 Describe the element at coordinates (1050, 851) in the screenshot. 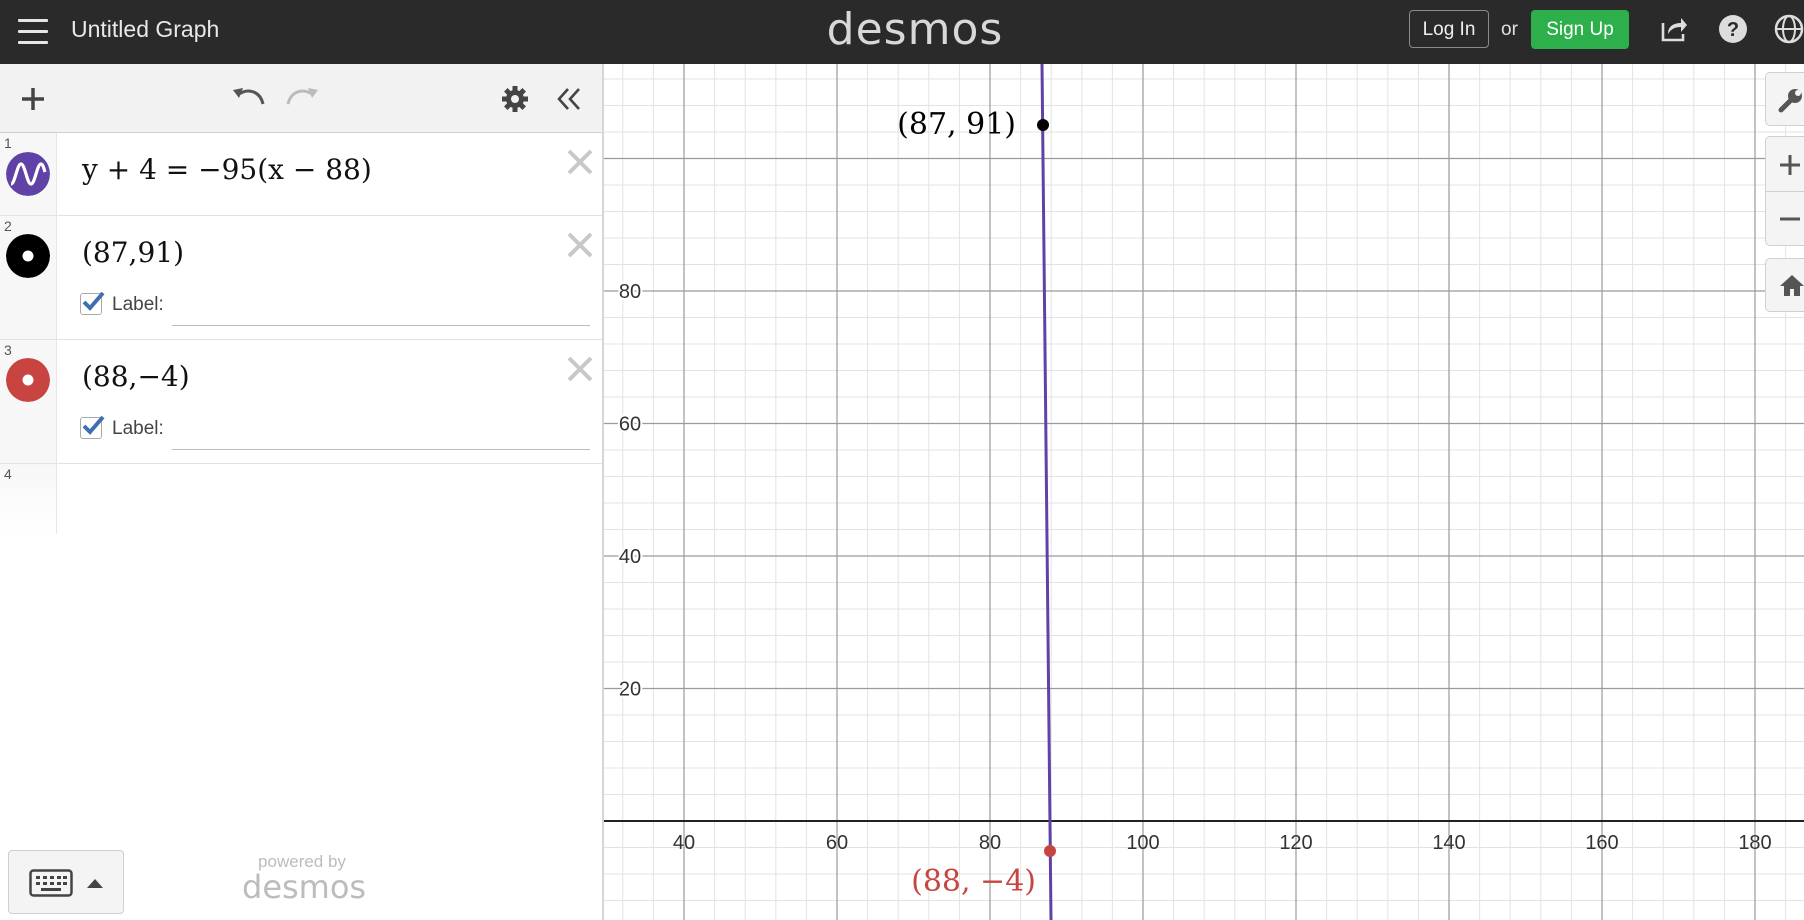

I see `point-88-neg4` at that location.